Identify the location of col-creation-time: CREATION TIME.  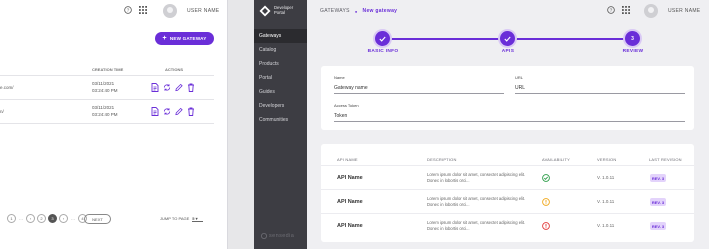
(108, 69).